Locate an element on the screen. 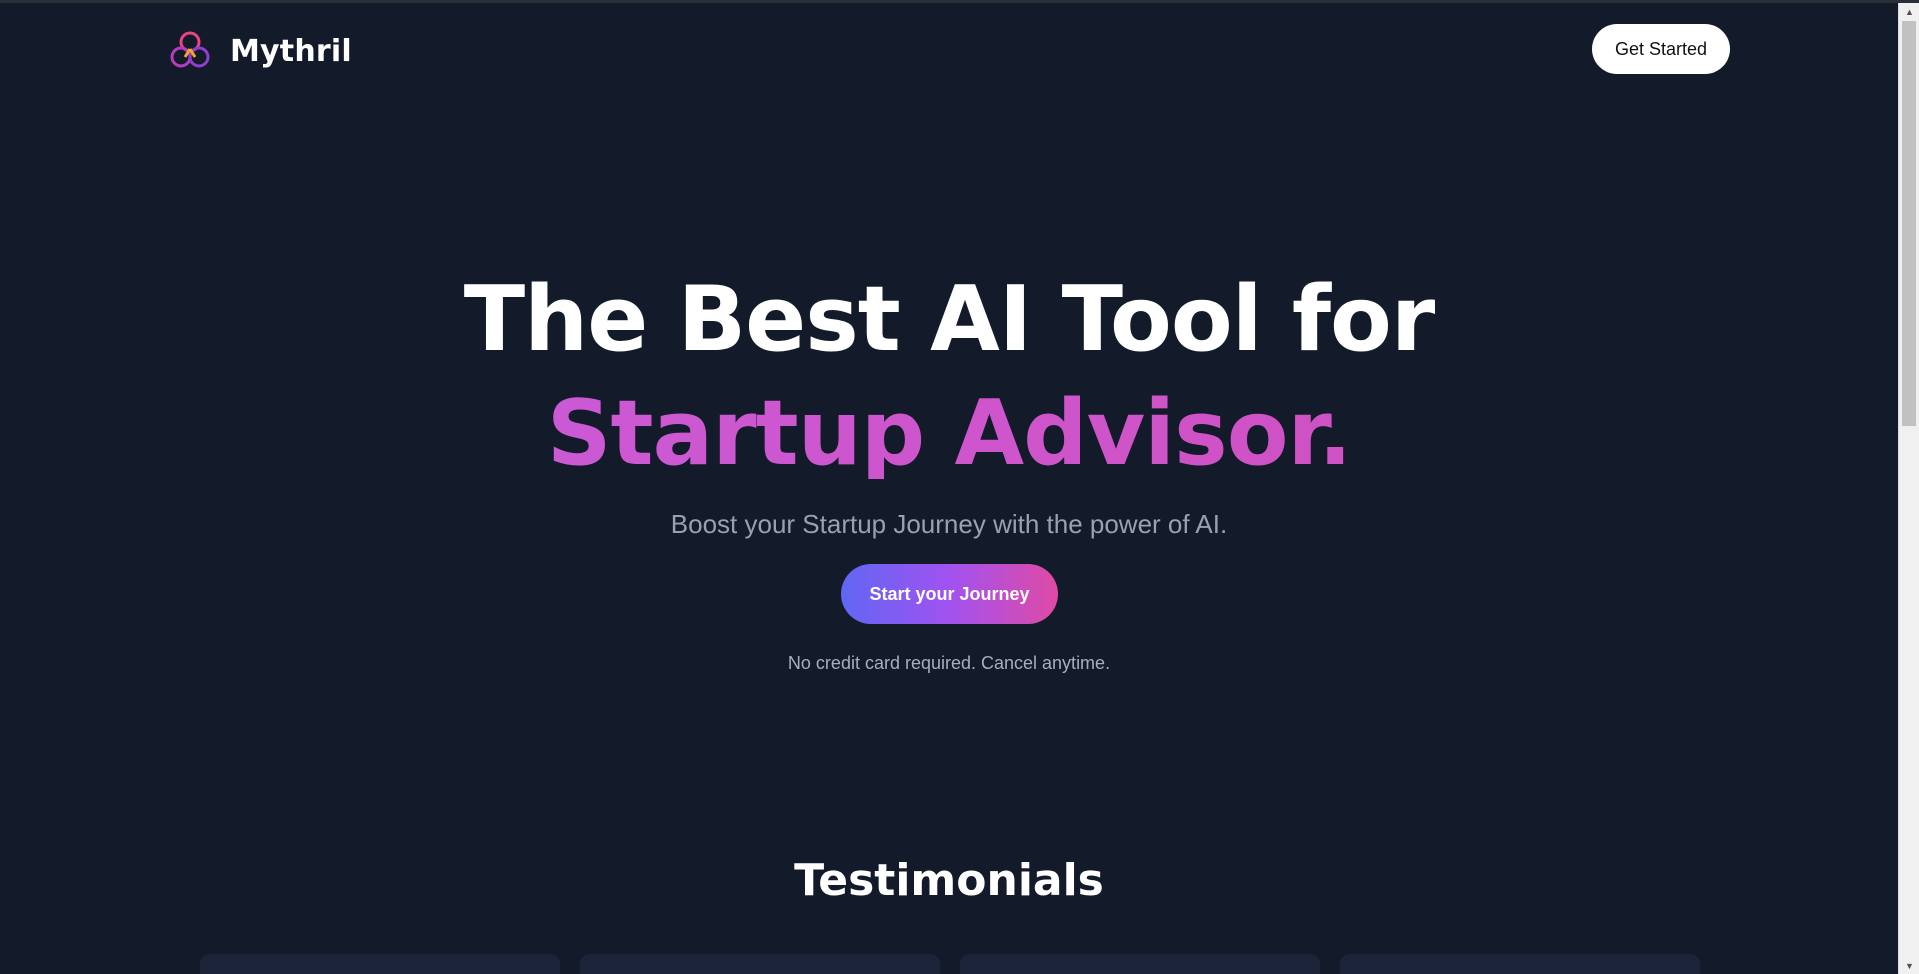 The width and height of the screenshot is (1919, 974). triple-ring-logo-icon is located at coordinates (190, 49).